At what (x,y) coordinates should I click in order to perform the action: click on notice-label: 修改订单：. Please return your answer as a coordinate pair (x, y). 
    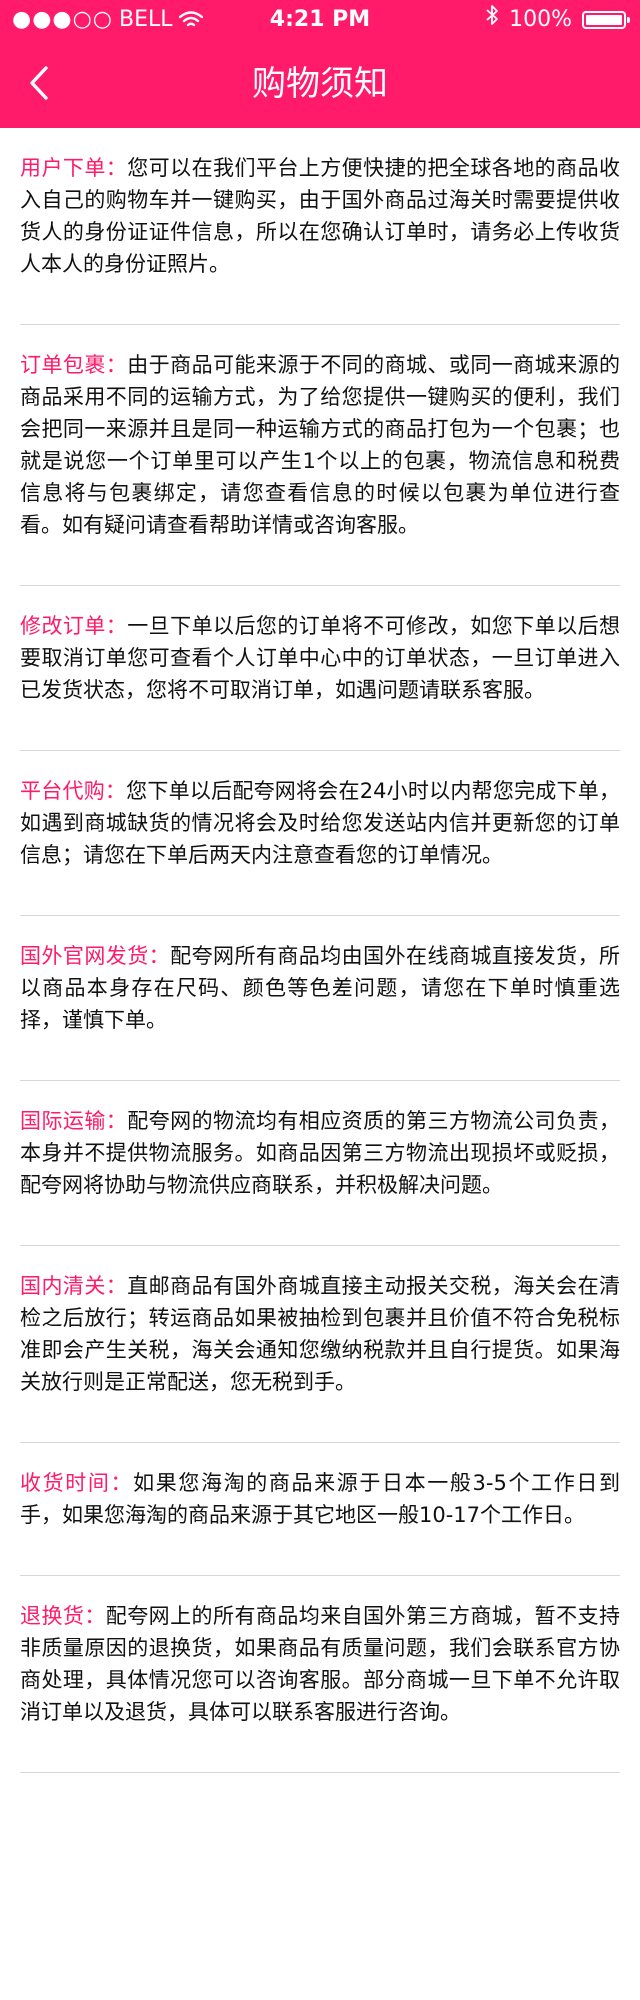
    Looking at the image, I should click on (74, 626).